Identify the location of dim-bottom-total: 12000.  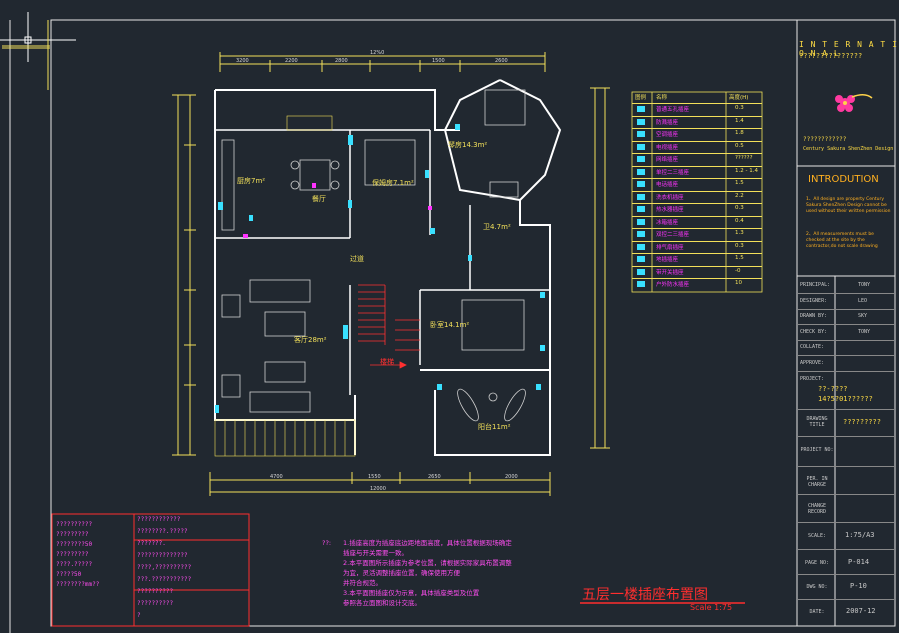
(378, 489).